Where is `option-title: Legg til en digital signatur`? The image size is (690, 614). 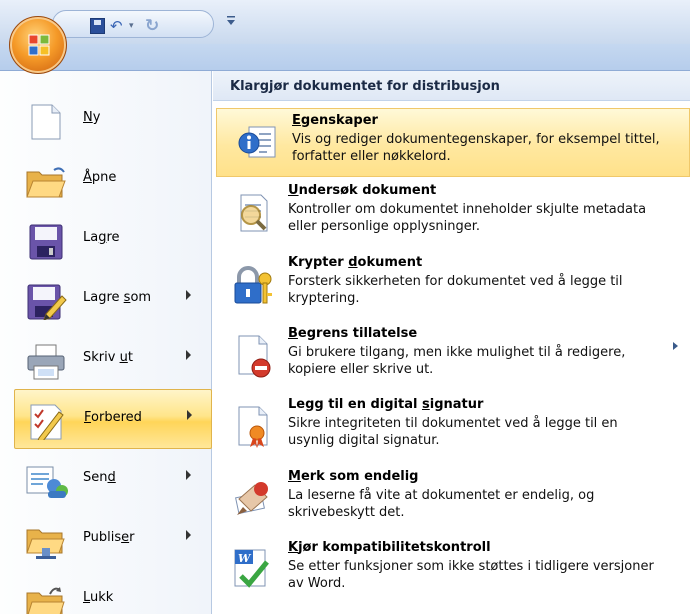 option-title: Legg til en digital signatur is located at coordinates (386, 404).